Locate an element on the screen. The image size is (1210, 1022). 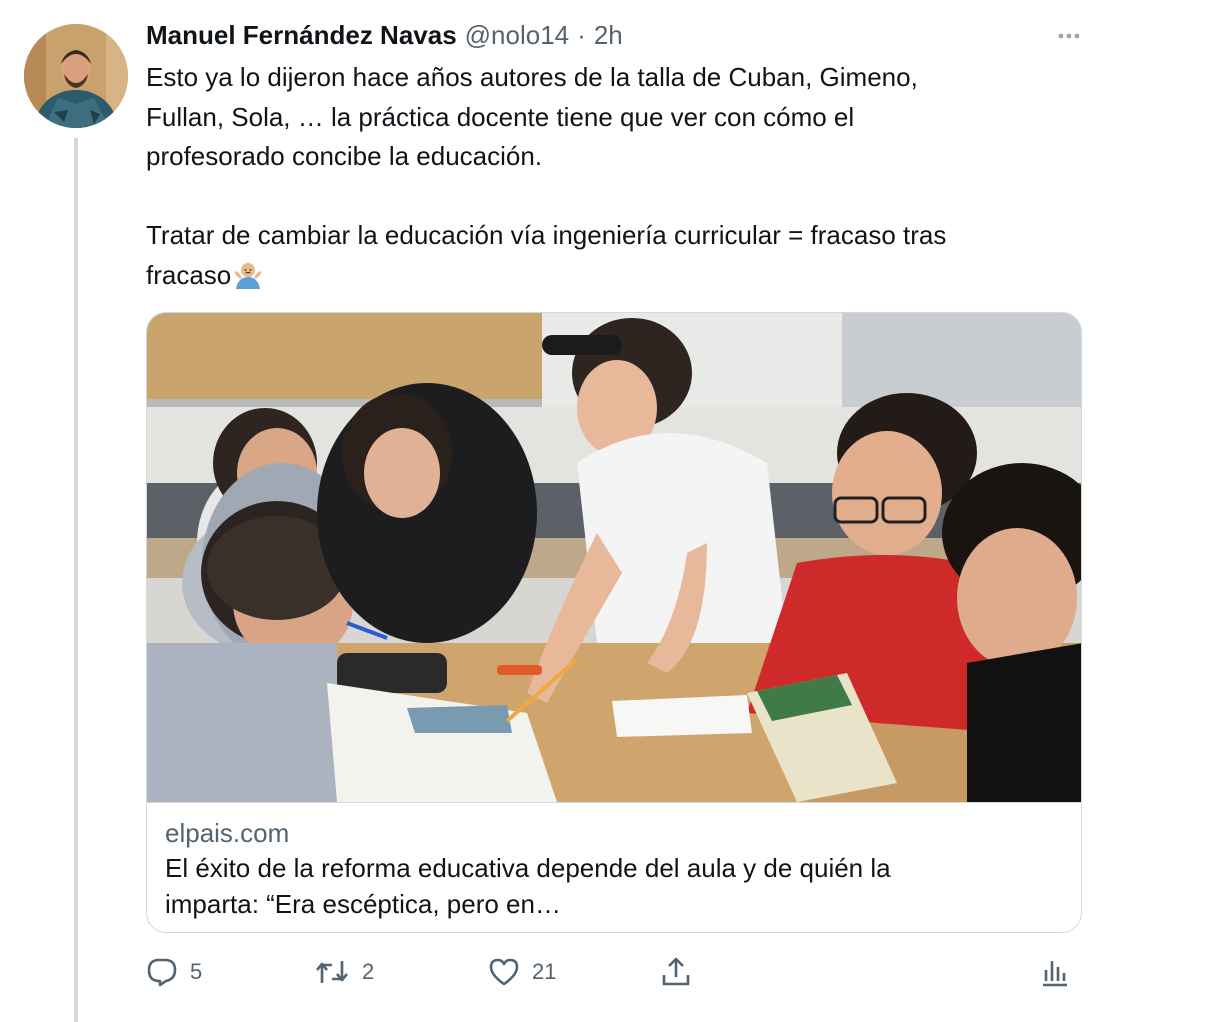
more-options-button is located at coordinates (1069, 36).